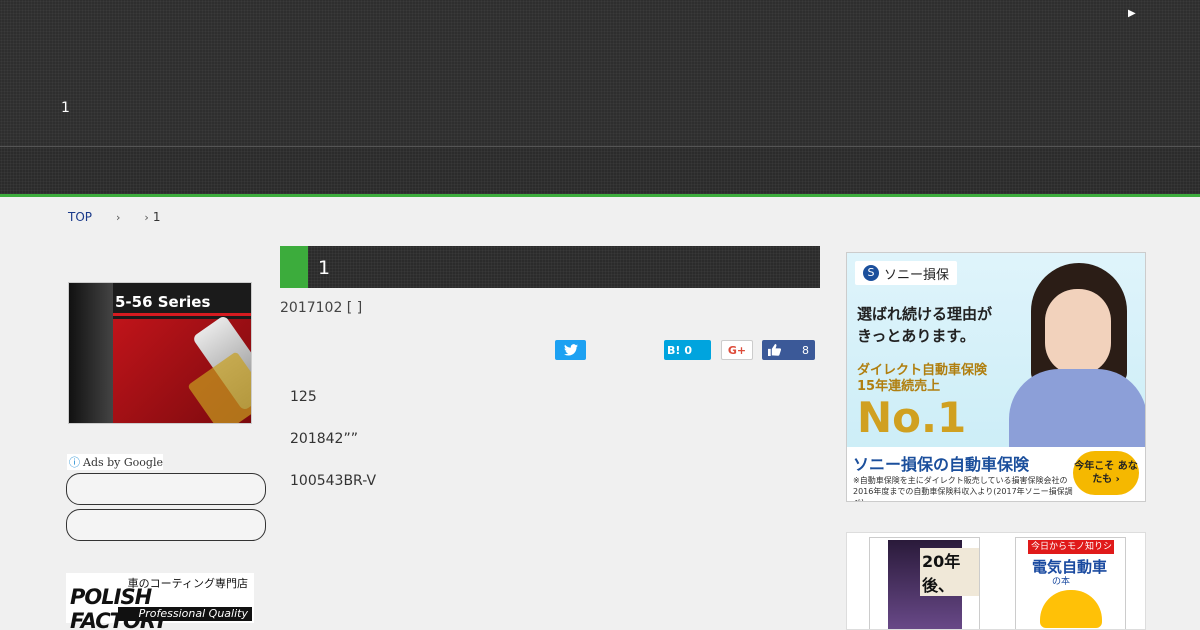 This screenshot has height=630, width=1200. I want to click on site-title: 1, so click(65, 108).